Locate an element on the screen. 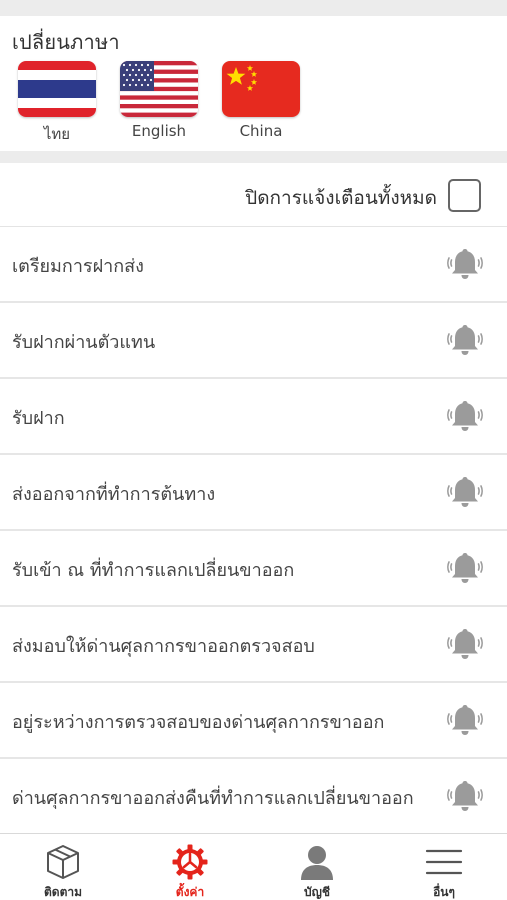 This screenshot has height=900, width=507. thailand-flag-icon is located at coordinates (57, 89).